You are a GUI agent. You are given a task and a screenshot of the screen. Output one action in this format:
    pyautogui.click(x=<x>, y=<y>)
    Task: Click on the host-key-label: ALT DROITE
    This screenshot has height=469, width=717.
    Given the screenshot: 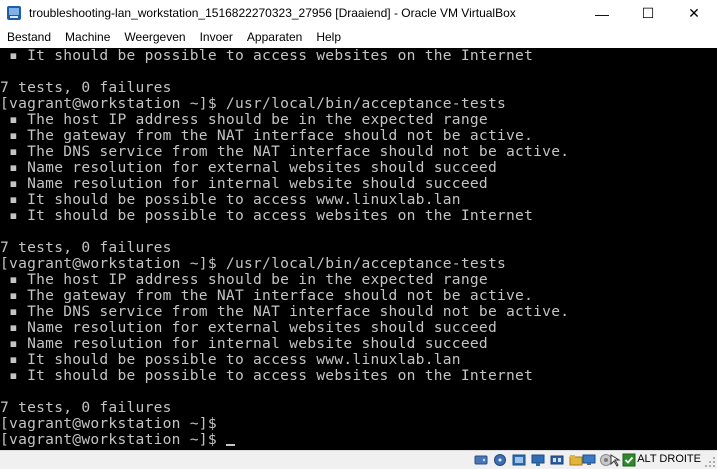 What is the action you would take?
    pyautogui.click(x=669, y=459)
    